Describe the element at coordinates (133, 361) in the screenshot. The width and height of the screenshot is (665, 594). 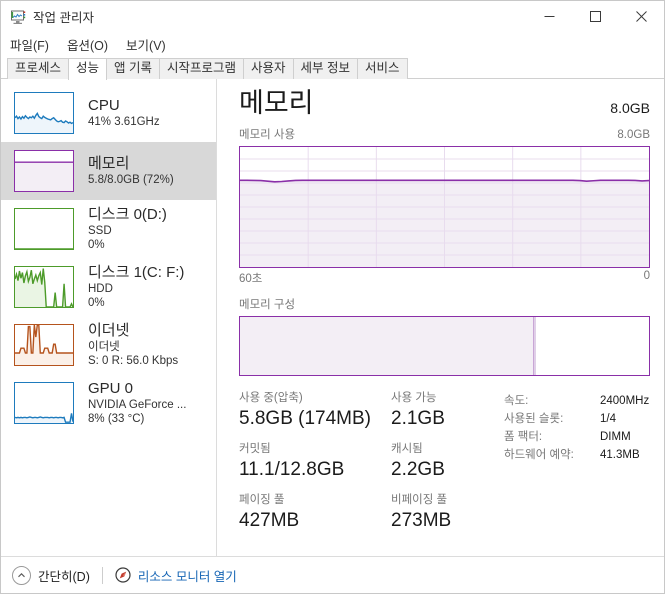
I see `ethernet-line2: S: 0 R: 56.0 Kbps` at that location.